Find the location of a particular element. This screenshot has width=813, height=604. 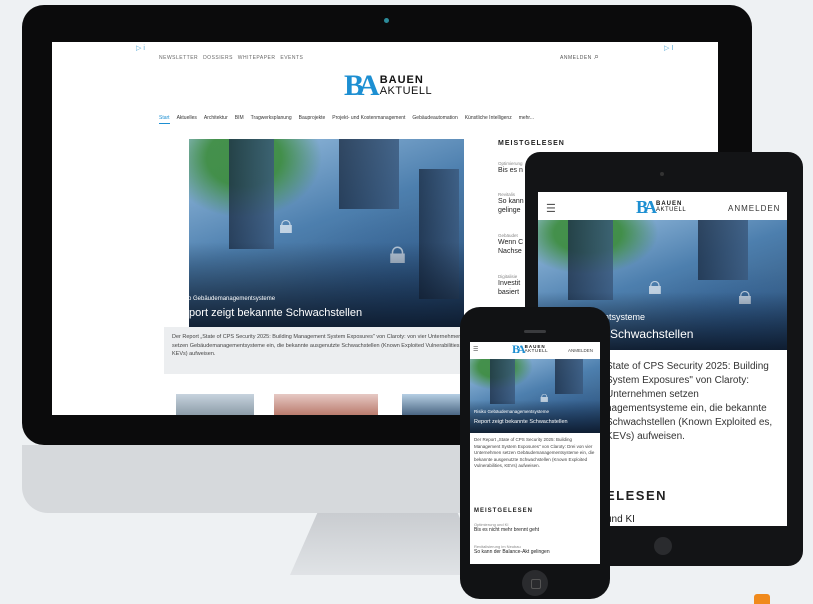

home-square-icon is located at coordinates (536, 584).